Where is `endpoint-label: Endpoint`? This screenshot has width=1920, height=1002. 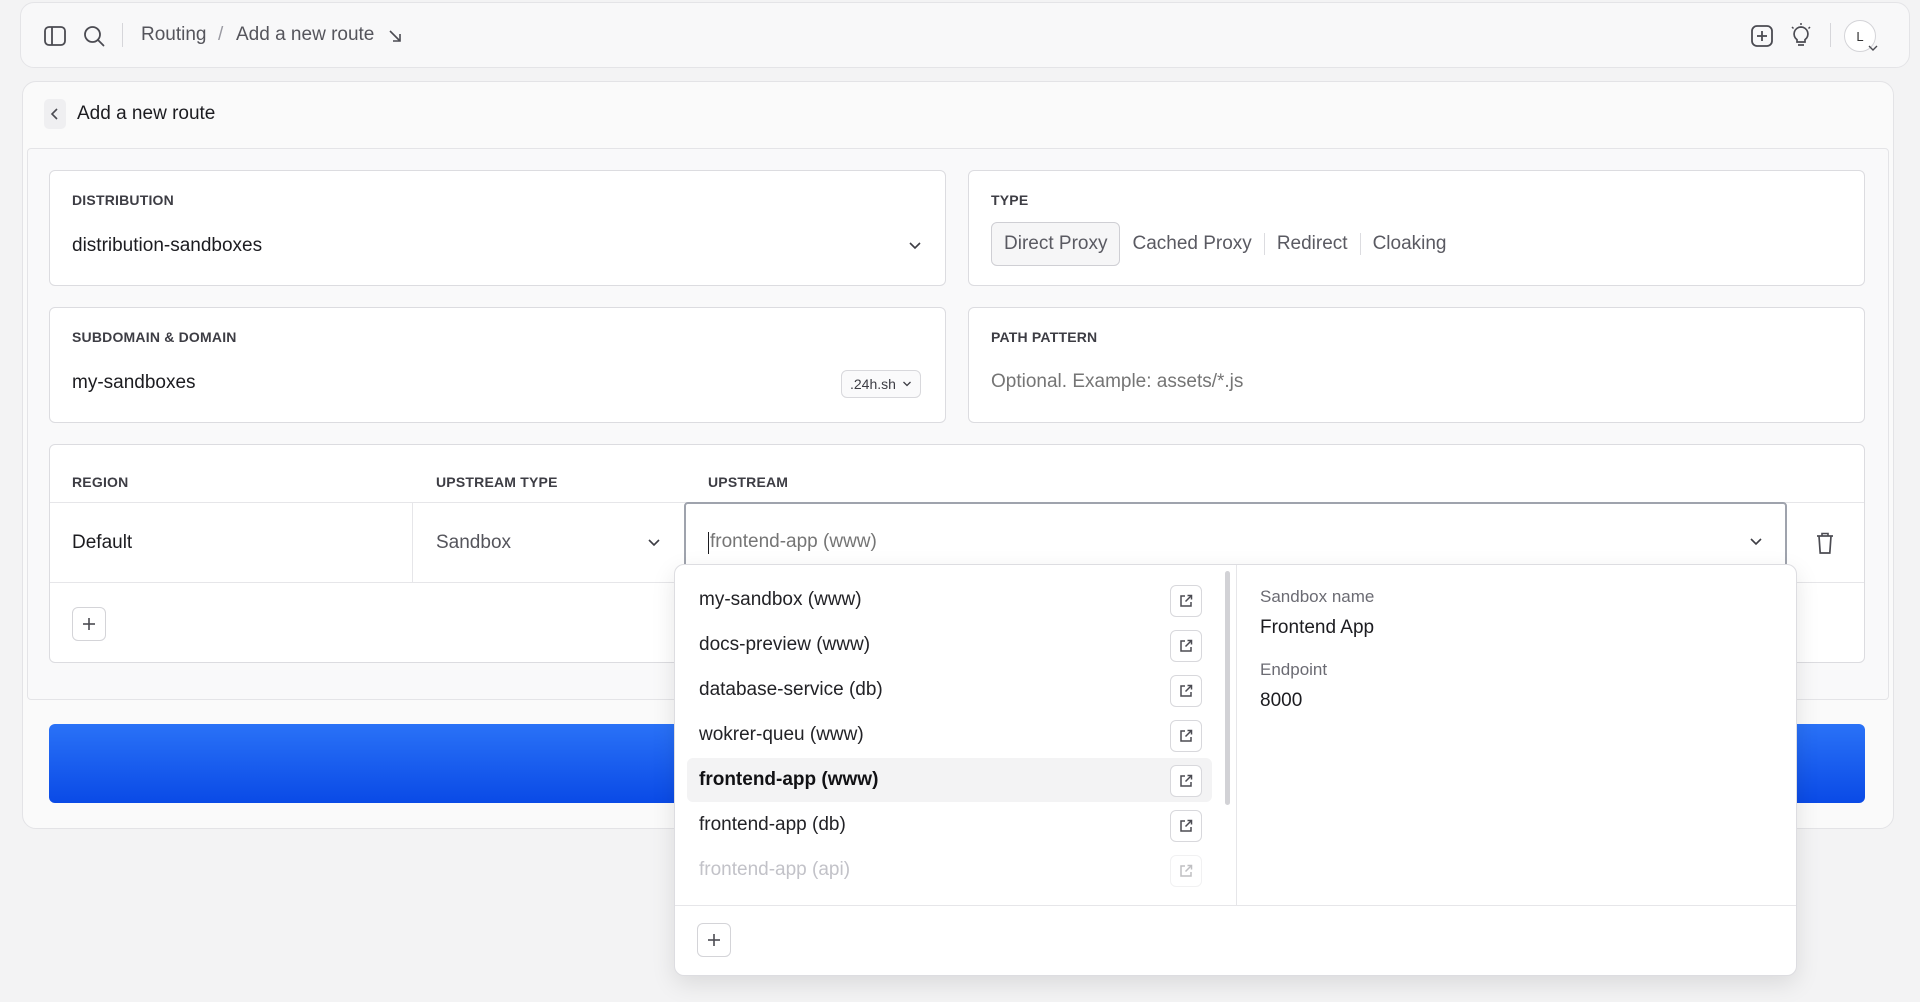 endpoint-label: Endpoint is located at coordinates (1294, 669).